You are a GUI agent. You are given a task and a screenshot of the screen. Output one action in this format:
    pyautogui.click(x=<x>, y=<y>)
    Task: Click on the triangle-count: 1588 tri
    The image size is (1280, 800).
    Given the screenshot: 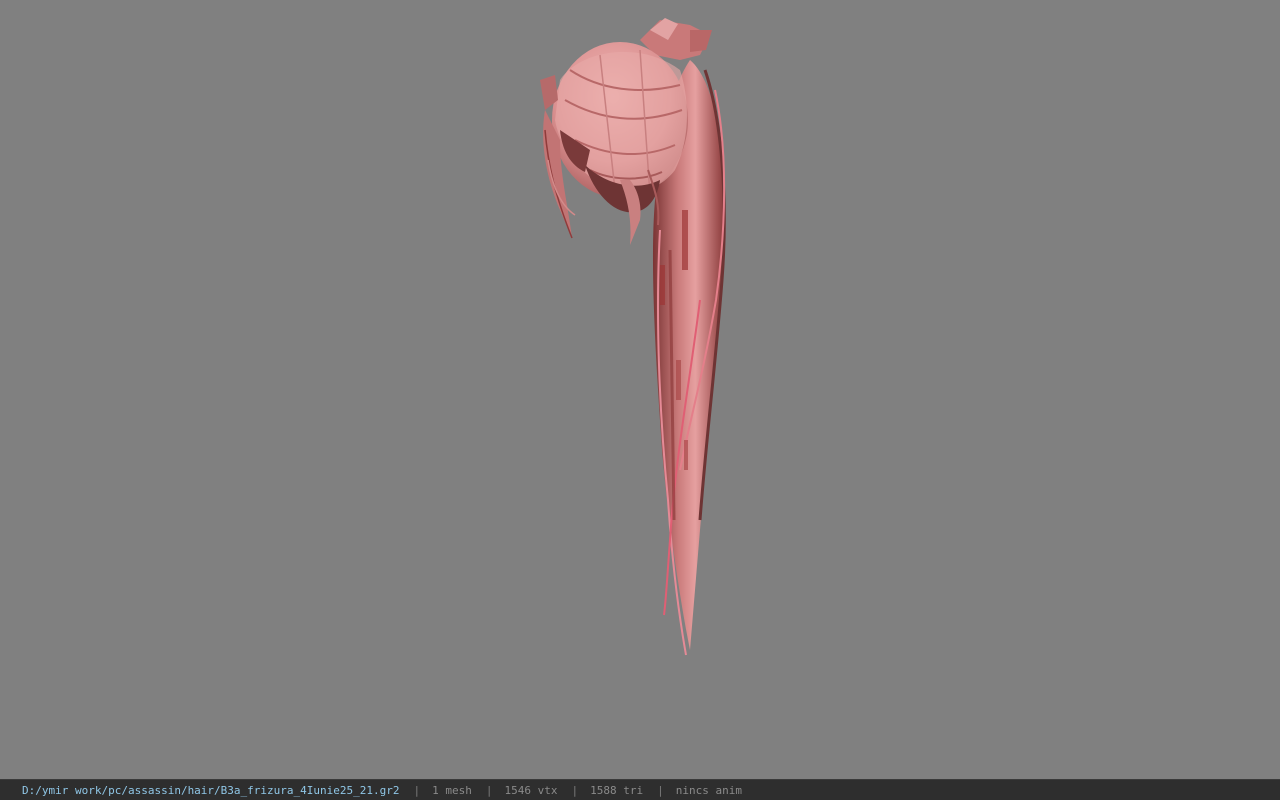 What is the action you would take?
    pyautogui.click(x=617, y=790)
    